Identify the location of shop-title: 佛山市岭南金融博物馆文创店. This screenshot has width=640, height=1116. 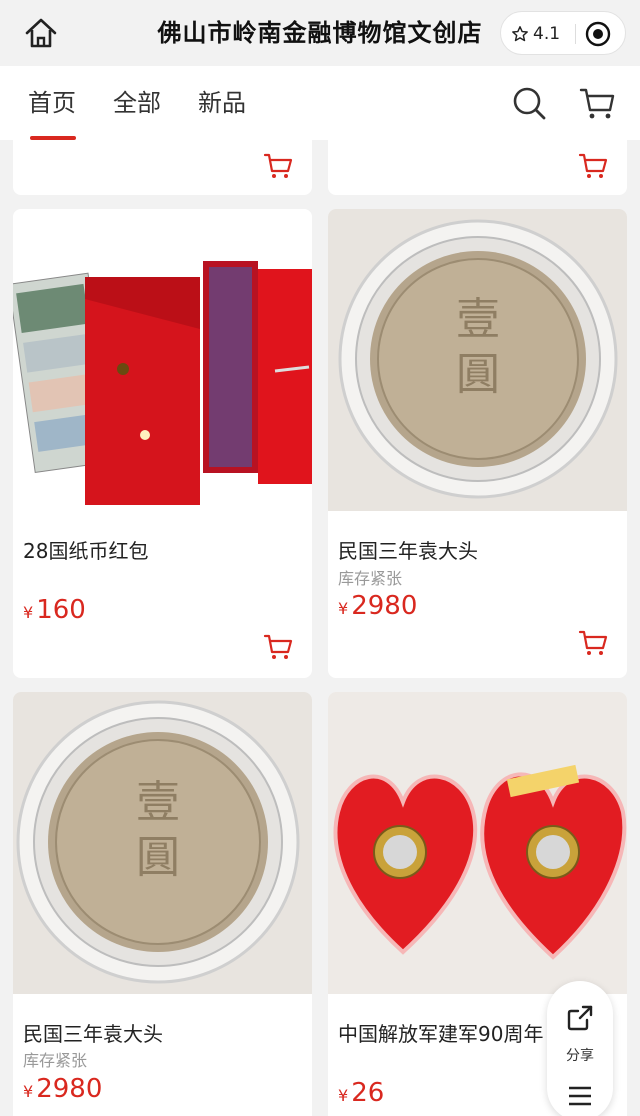
(320, 33).